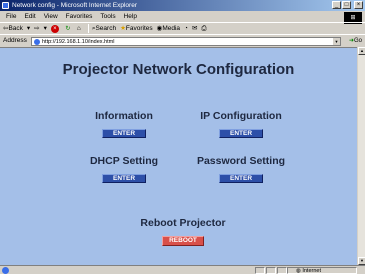  I want to click on home-icon: ⌂, so click(78, 28).